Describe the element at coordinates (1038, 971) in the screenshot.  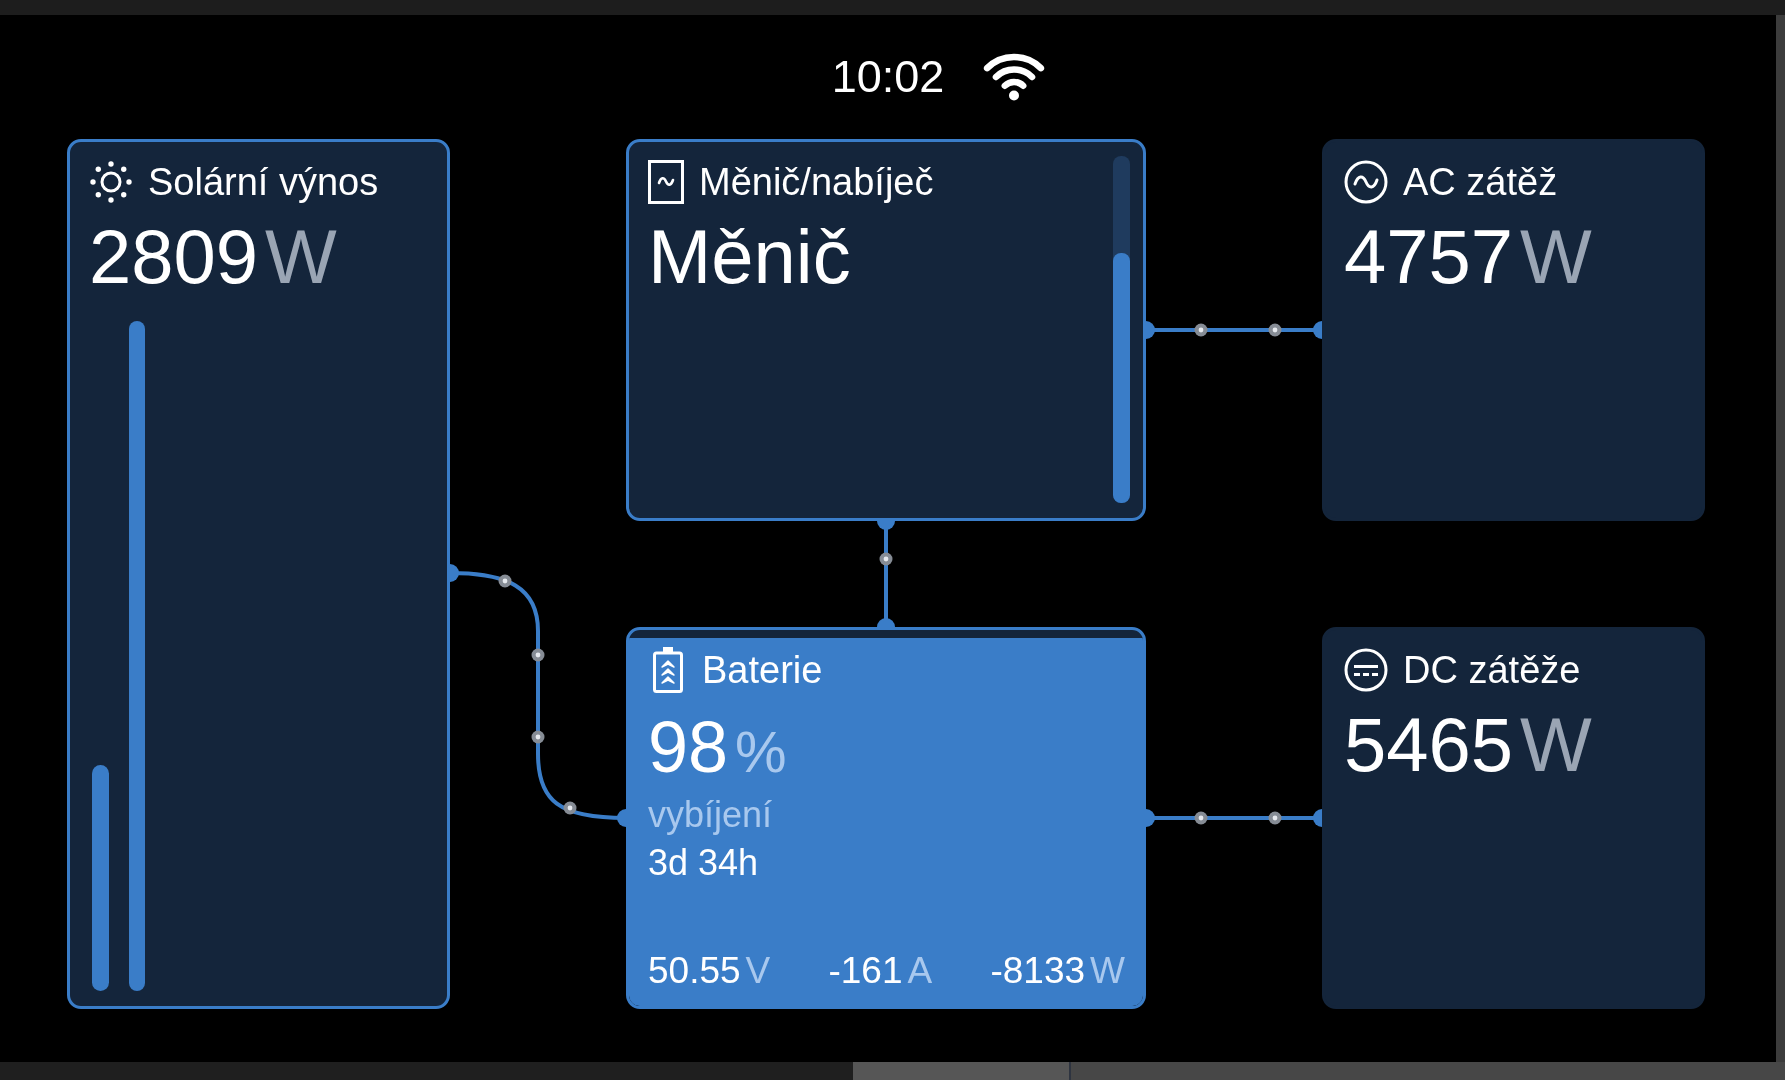
I see `reading-value: -8133` at that location.